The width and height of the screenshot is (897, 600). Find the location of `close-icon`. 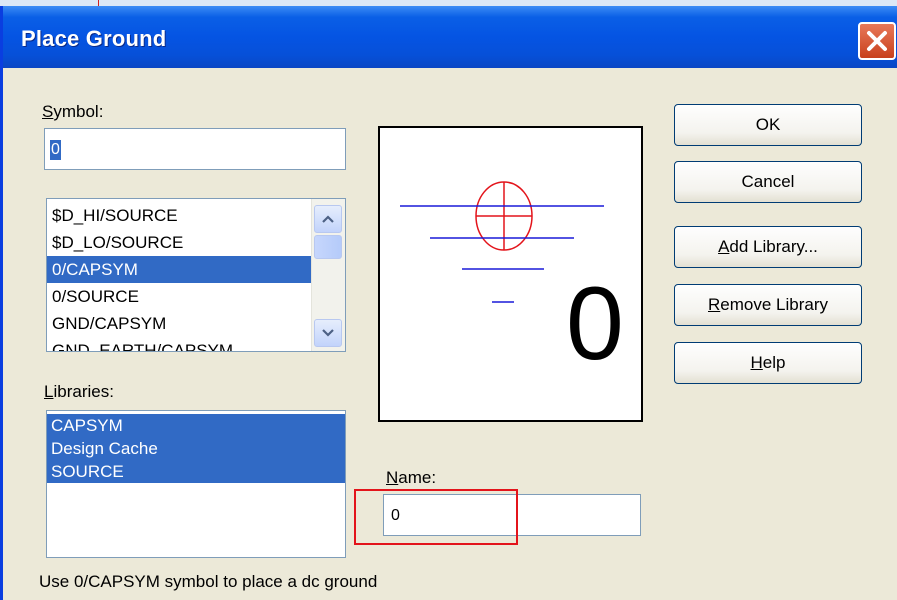

close-icon is located at coordinates (877, 41).